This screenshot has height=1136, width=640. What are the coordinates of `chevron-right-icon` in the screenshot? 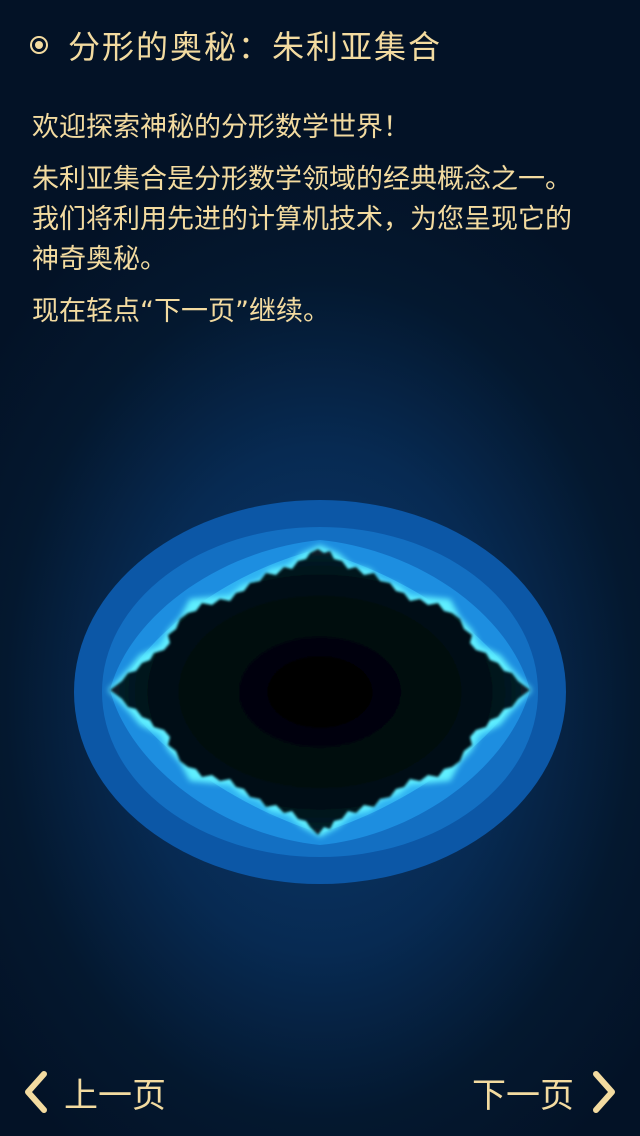 It's located at (605, 1092).